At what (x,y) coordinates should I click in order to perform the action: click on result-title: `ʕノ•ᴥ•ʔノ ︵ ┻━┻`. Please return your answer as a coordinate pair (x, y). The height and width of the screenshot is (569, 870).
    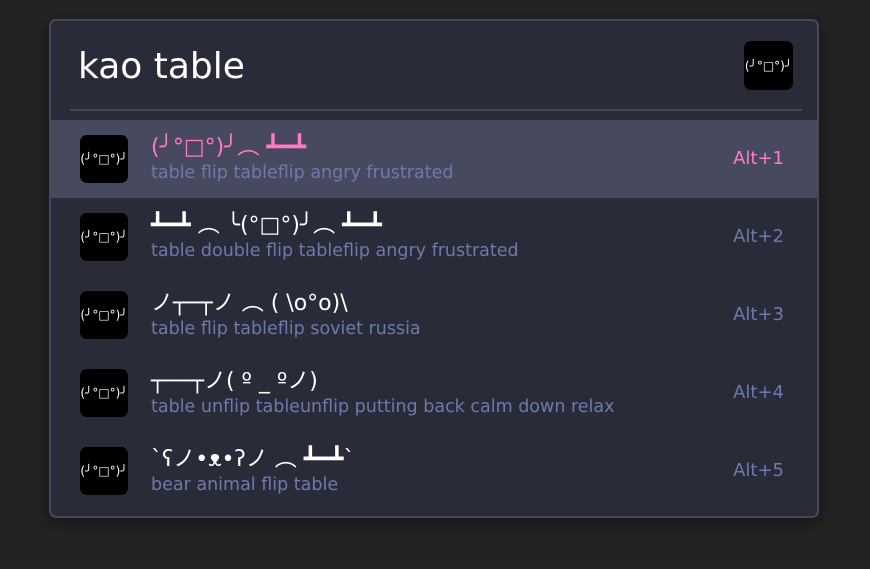
    Looking at the image, I should click on (253, 459).